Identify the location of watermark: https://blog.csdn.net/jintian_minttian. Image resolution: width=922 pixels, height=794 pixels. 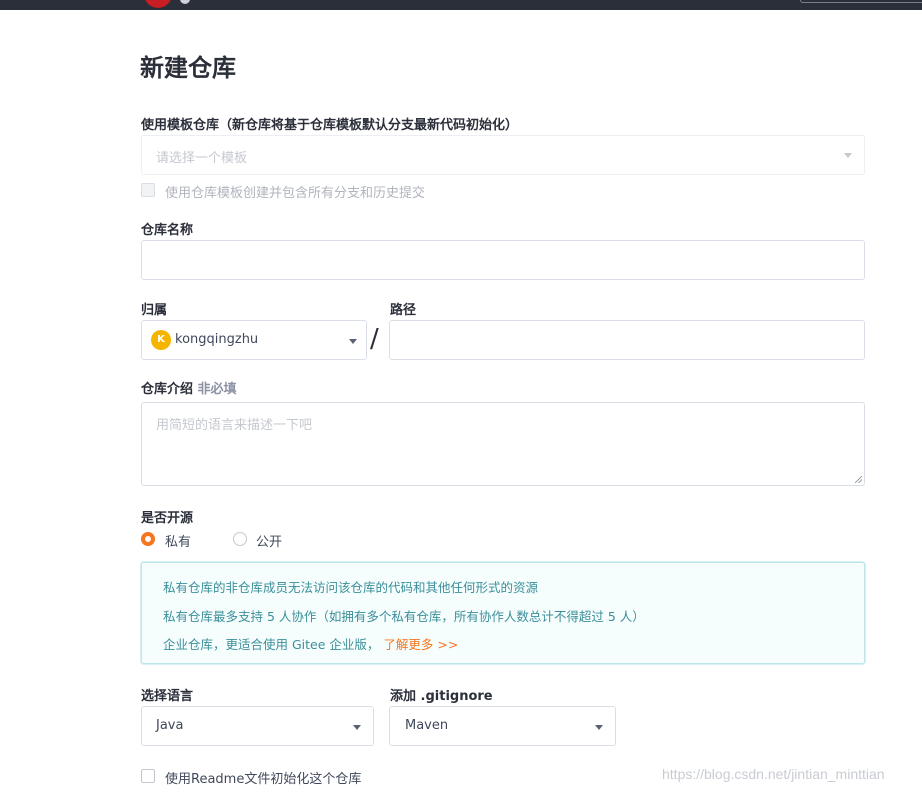
(773, 774).